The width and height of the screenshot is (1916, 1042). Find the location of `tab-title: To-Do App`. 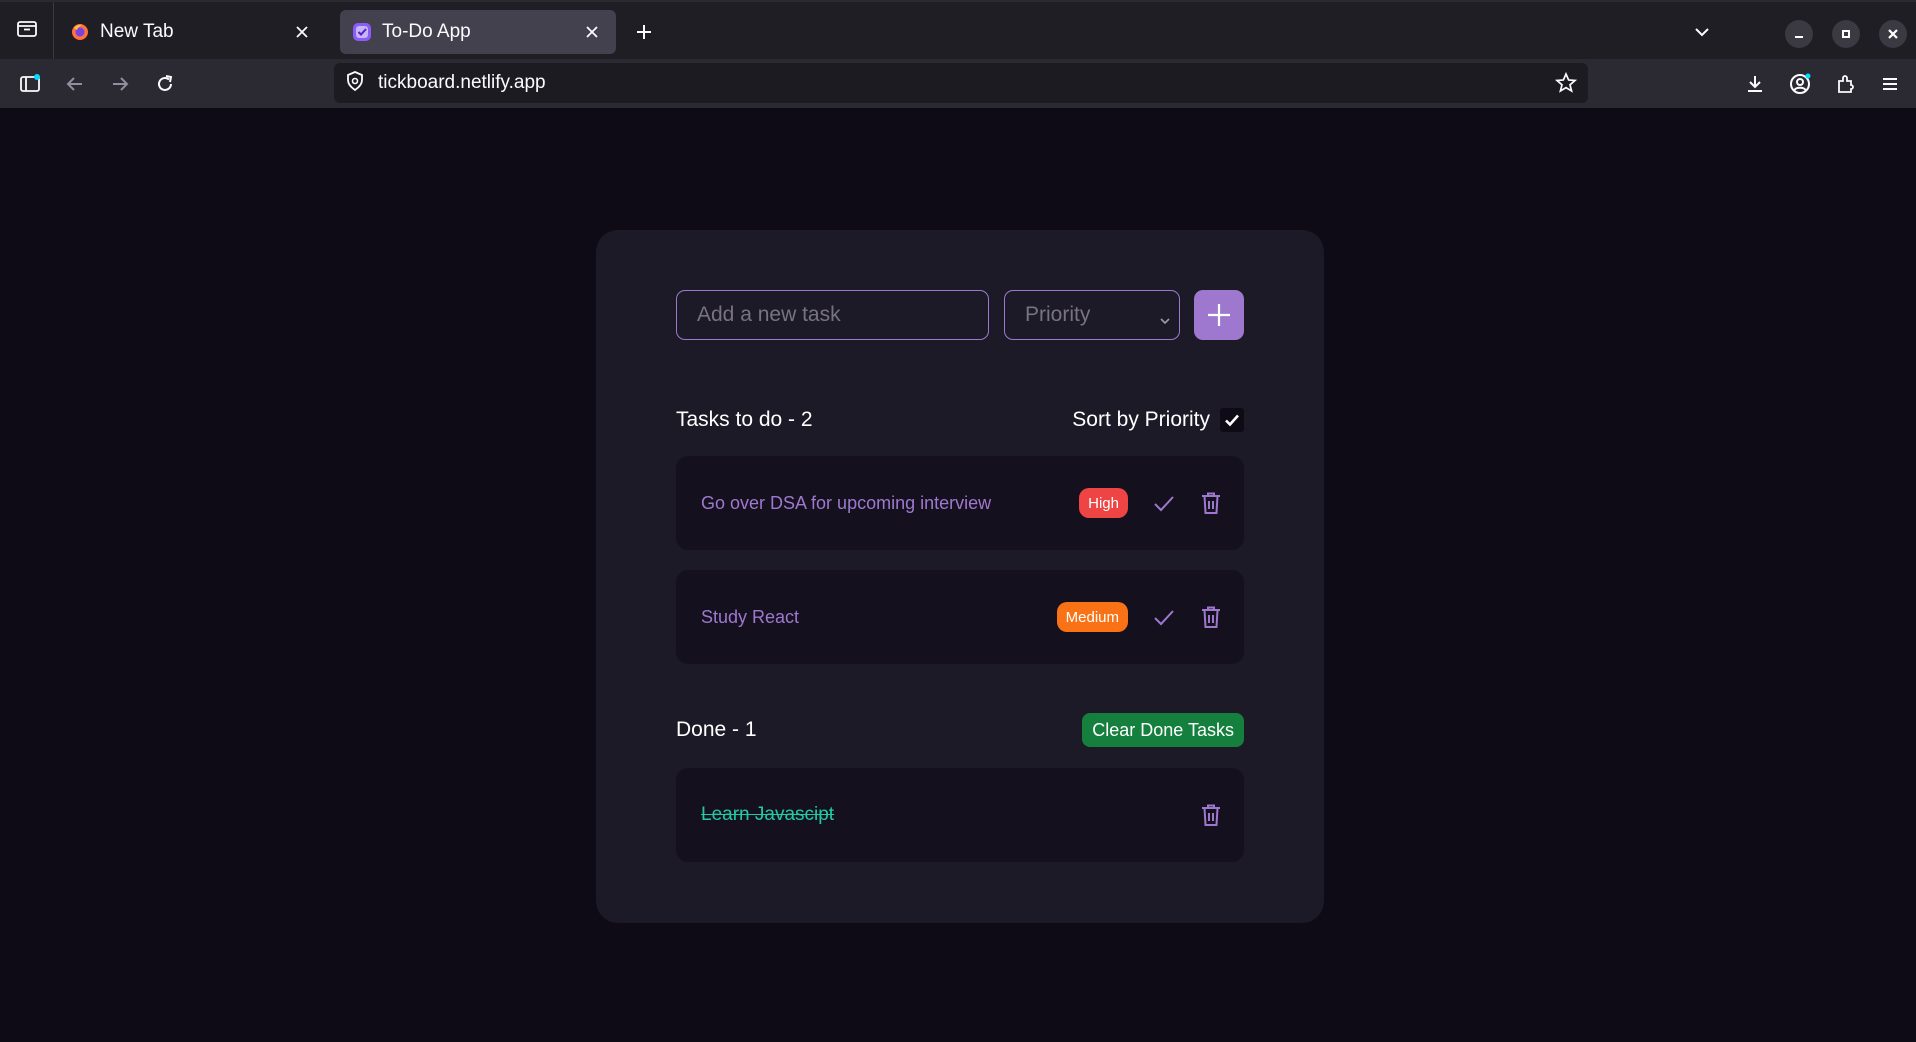

tab-title: To-Do App is located at coordinates (426, 31).